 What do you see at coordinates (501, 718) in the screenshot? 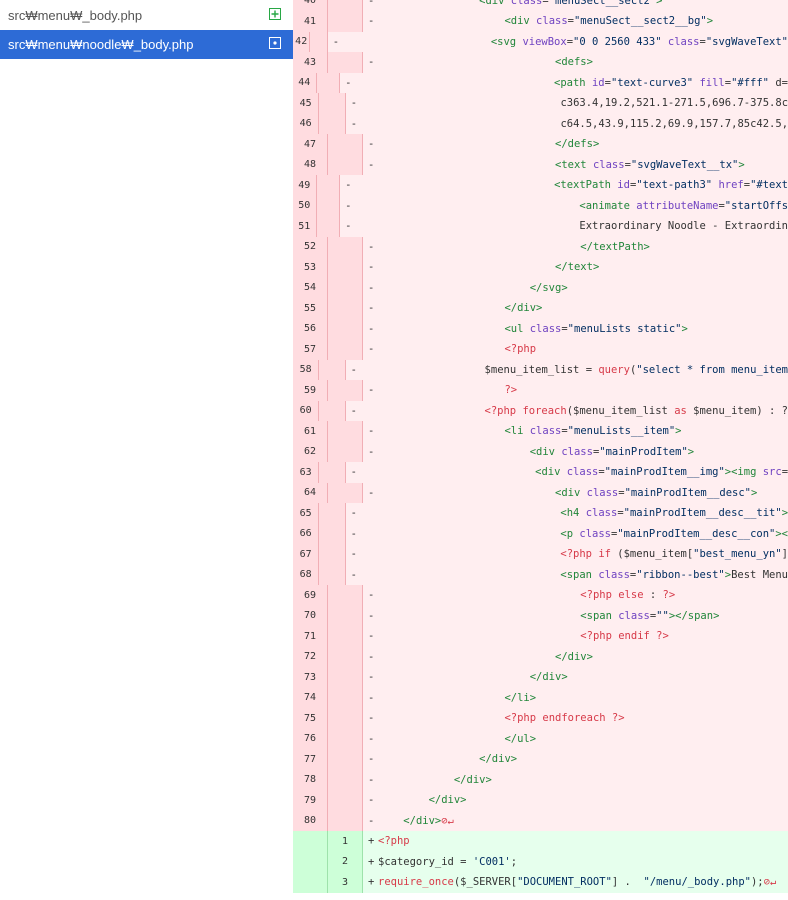
I see `code-text: <?php endforeach ?>` at bounding box center [501, 718].